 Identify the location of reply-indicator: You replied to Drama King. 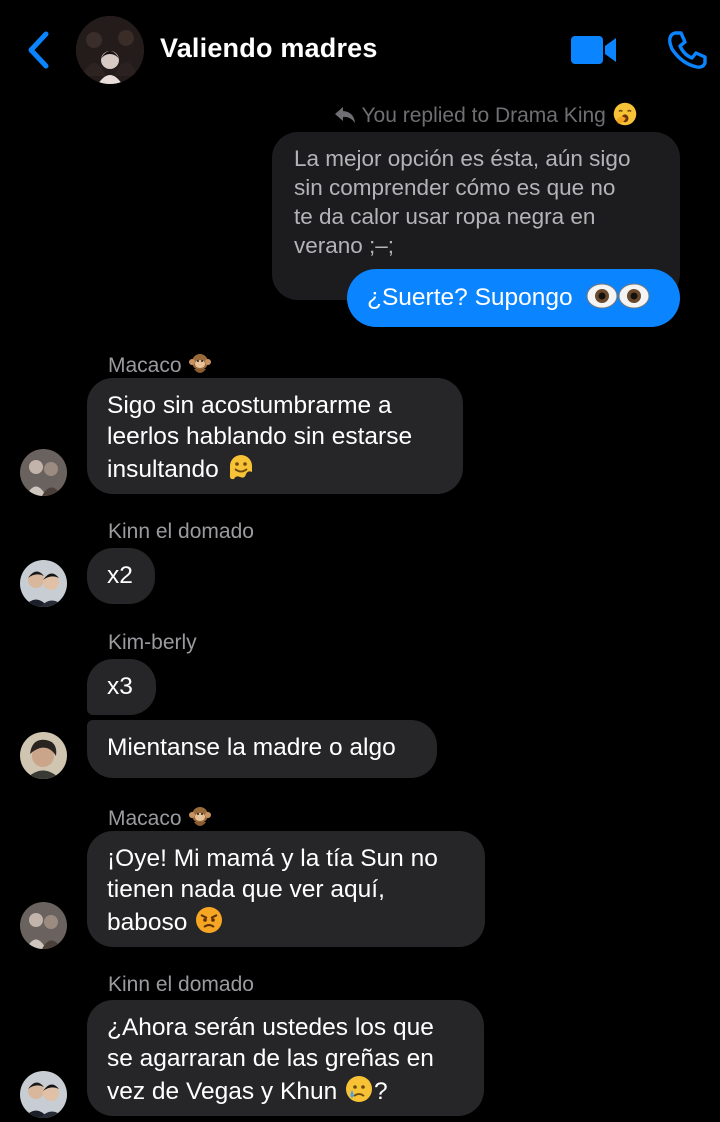
(486, 114).